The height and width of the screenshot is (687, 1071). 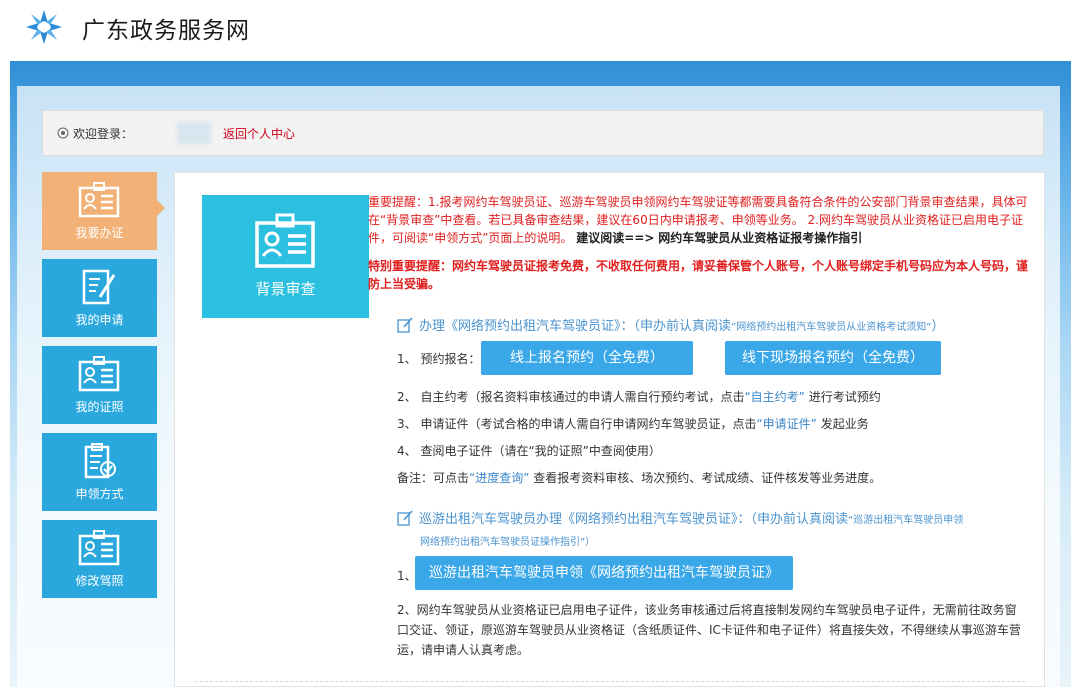 I want to click on cruise-guide-link: “巡游出租汽车驾驶员申领, so click(x=905, y=520).